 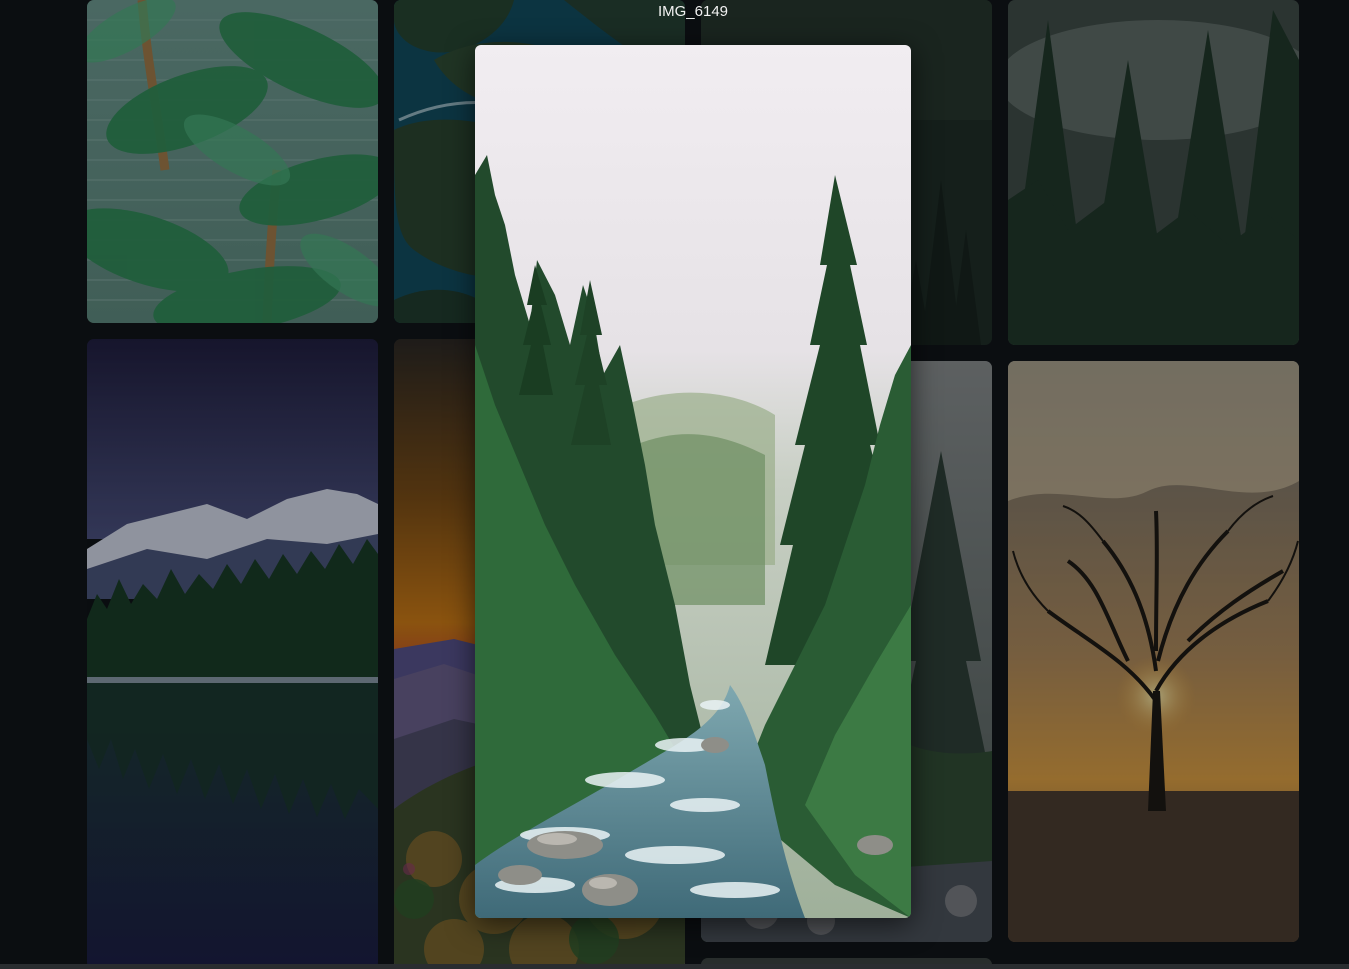 I want to click on bottom-scrollbar, so click(x=674, y=966).